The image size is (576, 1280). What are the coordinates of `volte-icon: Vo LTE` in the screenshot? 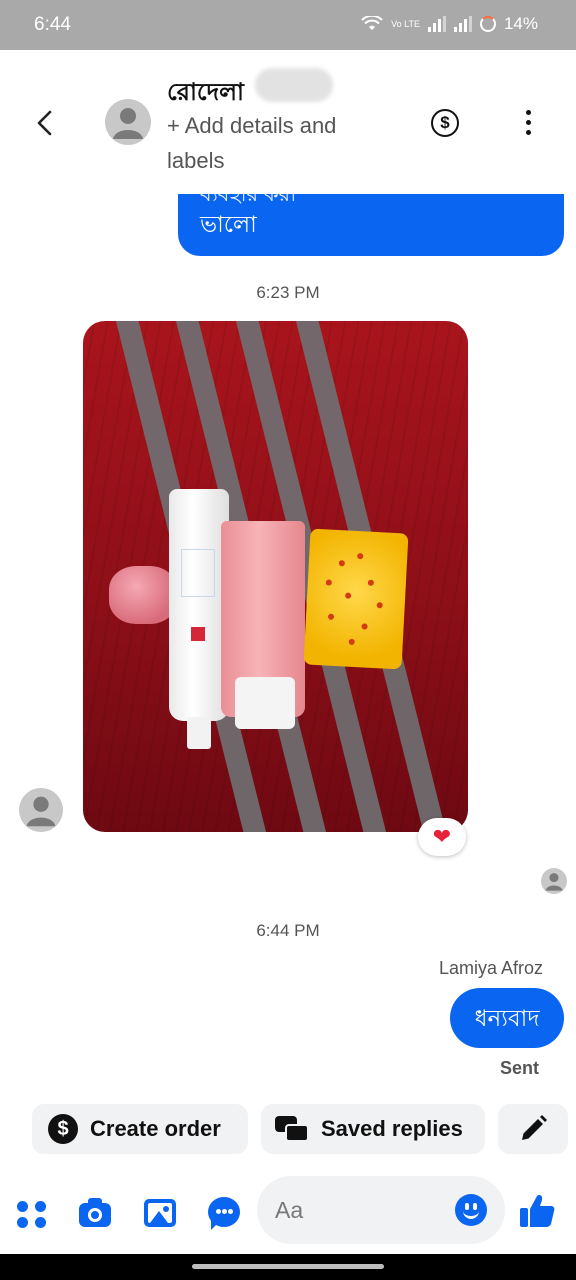 It's located at (405, 24).